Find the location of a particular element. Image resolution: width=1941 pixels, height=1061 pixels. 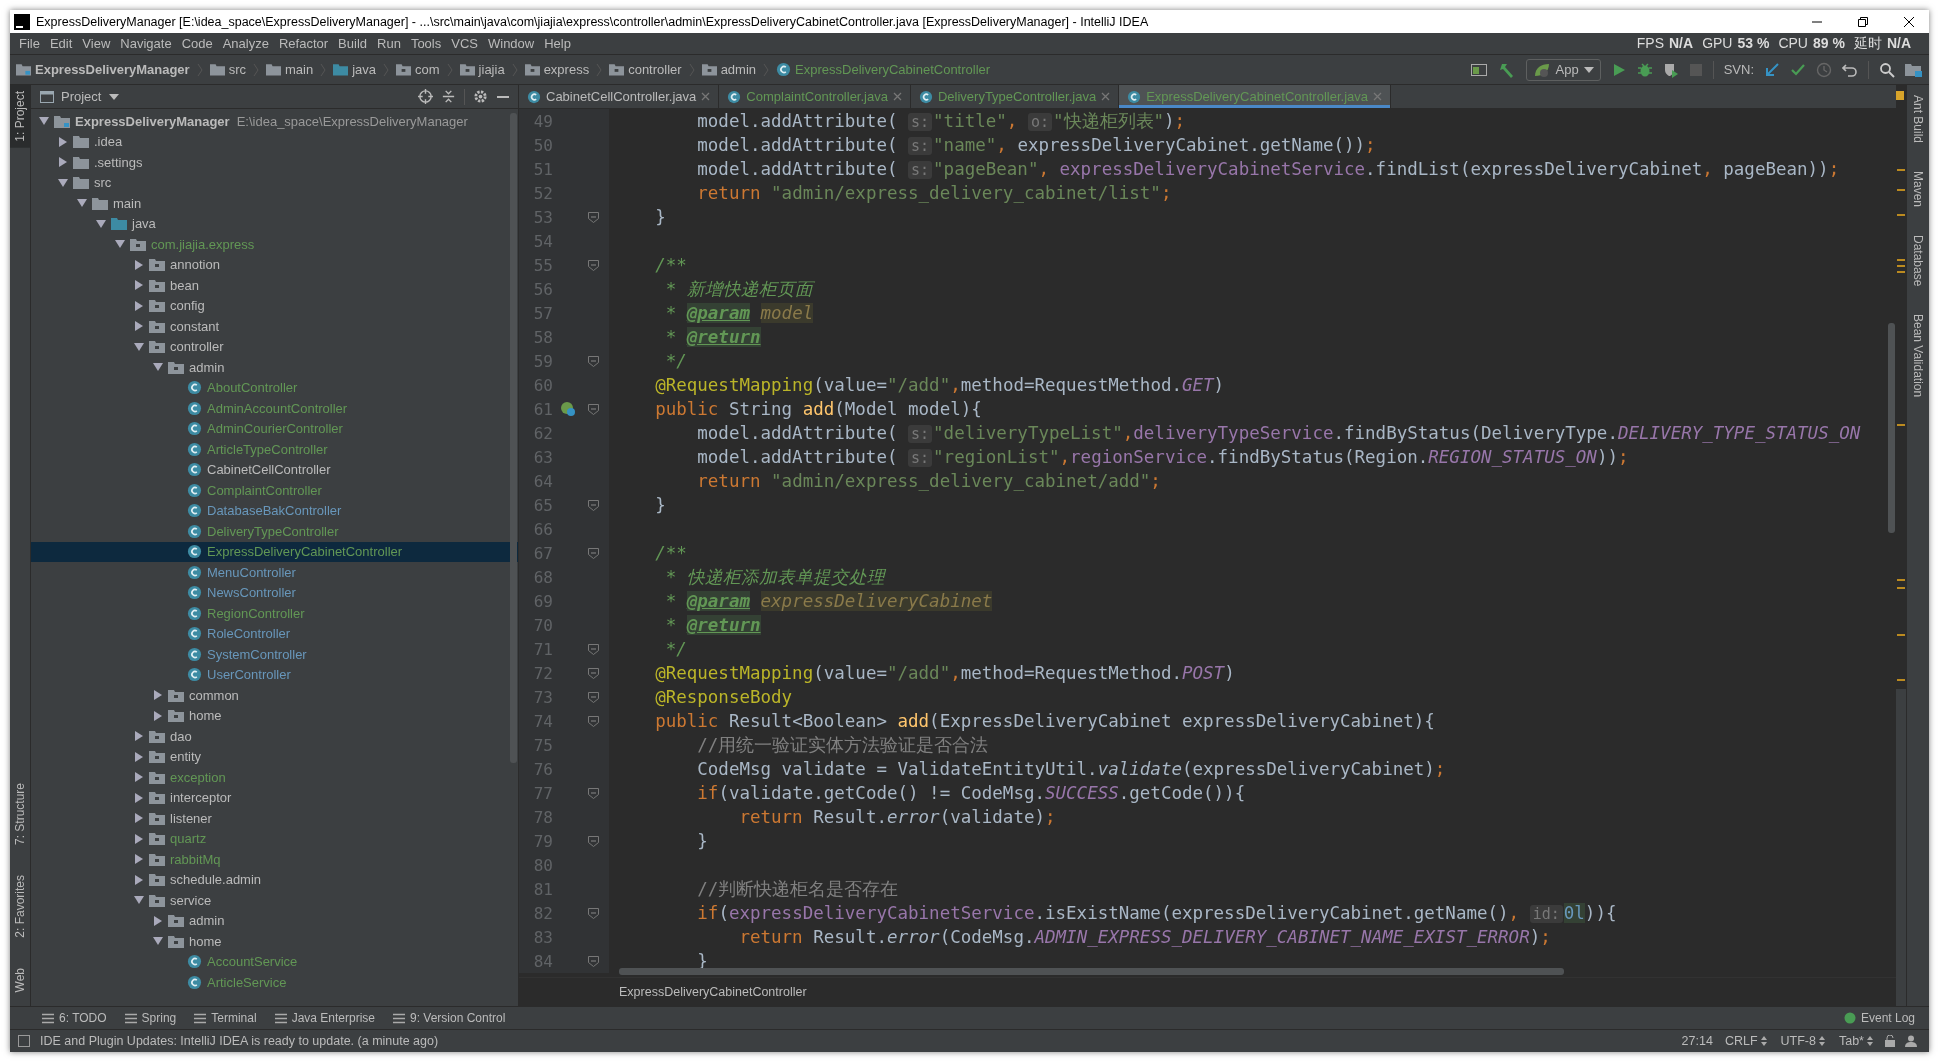

tree-item: annotion is located at coordinates (274, 264).